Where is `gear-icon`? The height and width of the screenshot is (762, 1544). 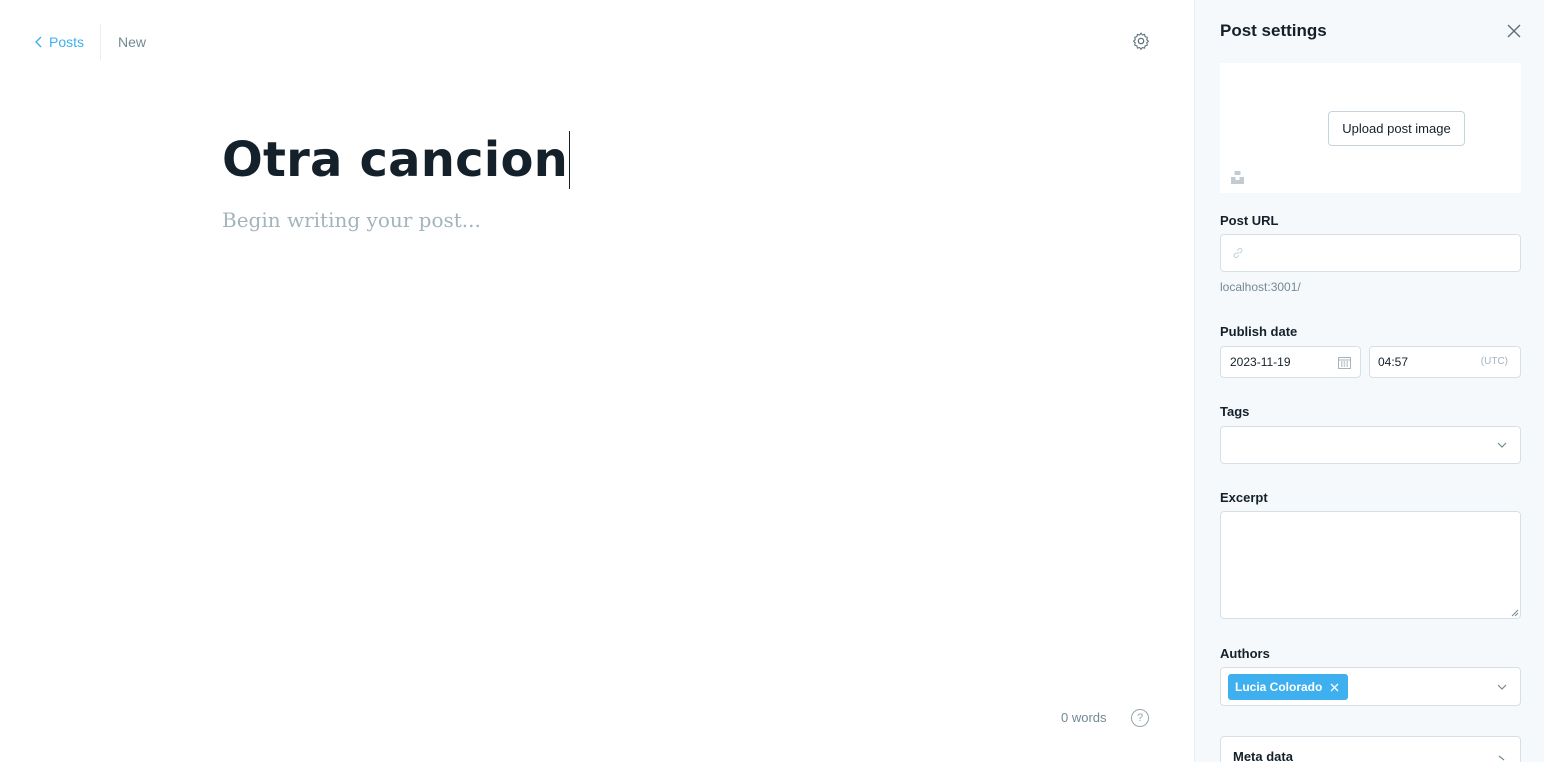
gear-icon is located at coordinates (1141, 41).